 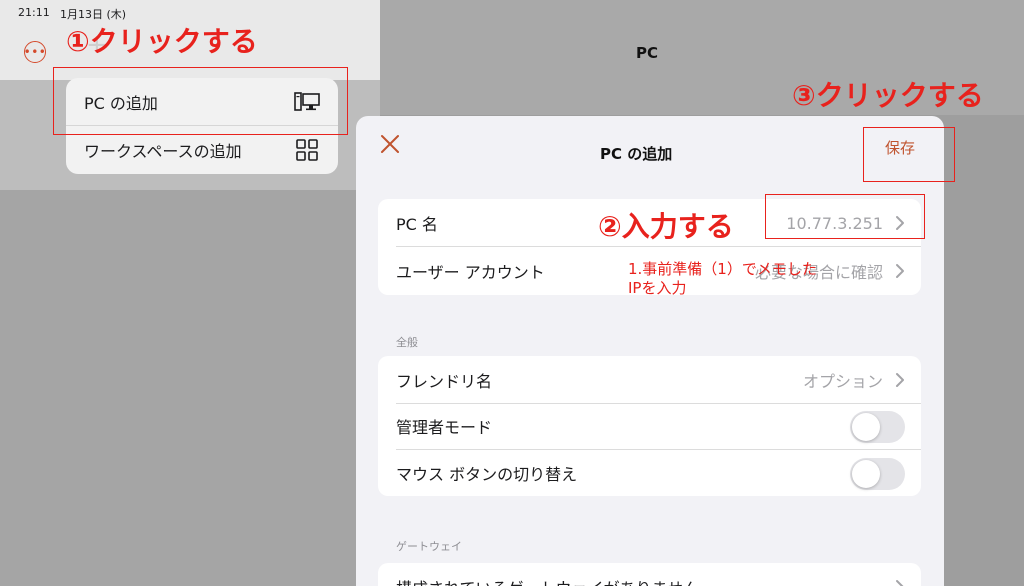 I want to click on more-options-button: •••, so click(x=35, y=52).